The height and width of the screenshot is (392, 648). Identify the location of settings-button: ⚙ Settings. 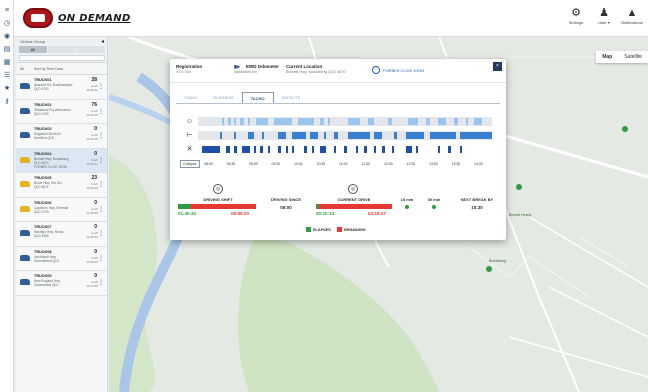
(576, 15).